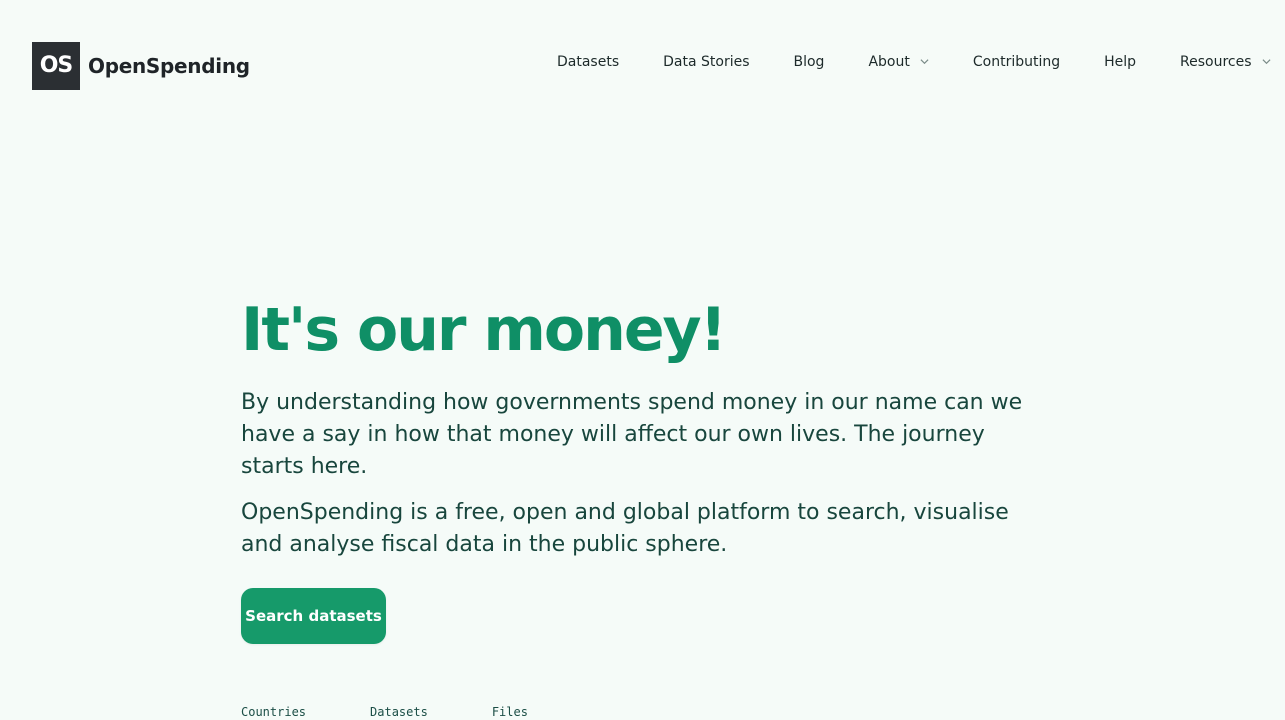 The image size is (1285, 720). I want to click on nav-item-help: Help, so click(1120, 62).